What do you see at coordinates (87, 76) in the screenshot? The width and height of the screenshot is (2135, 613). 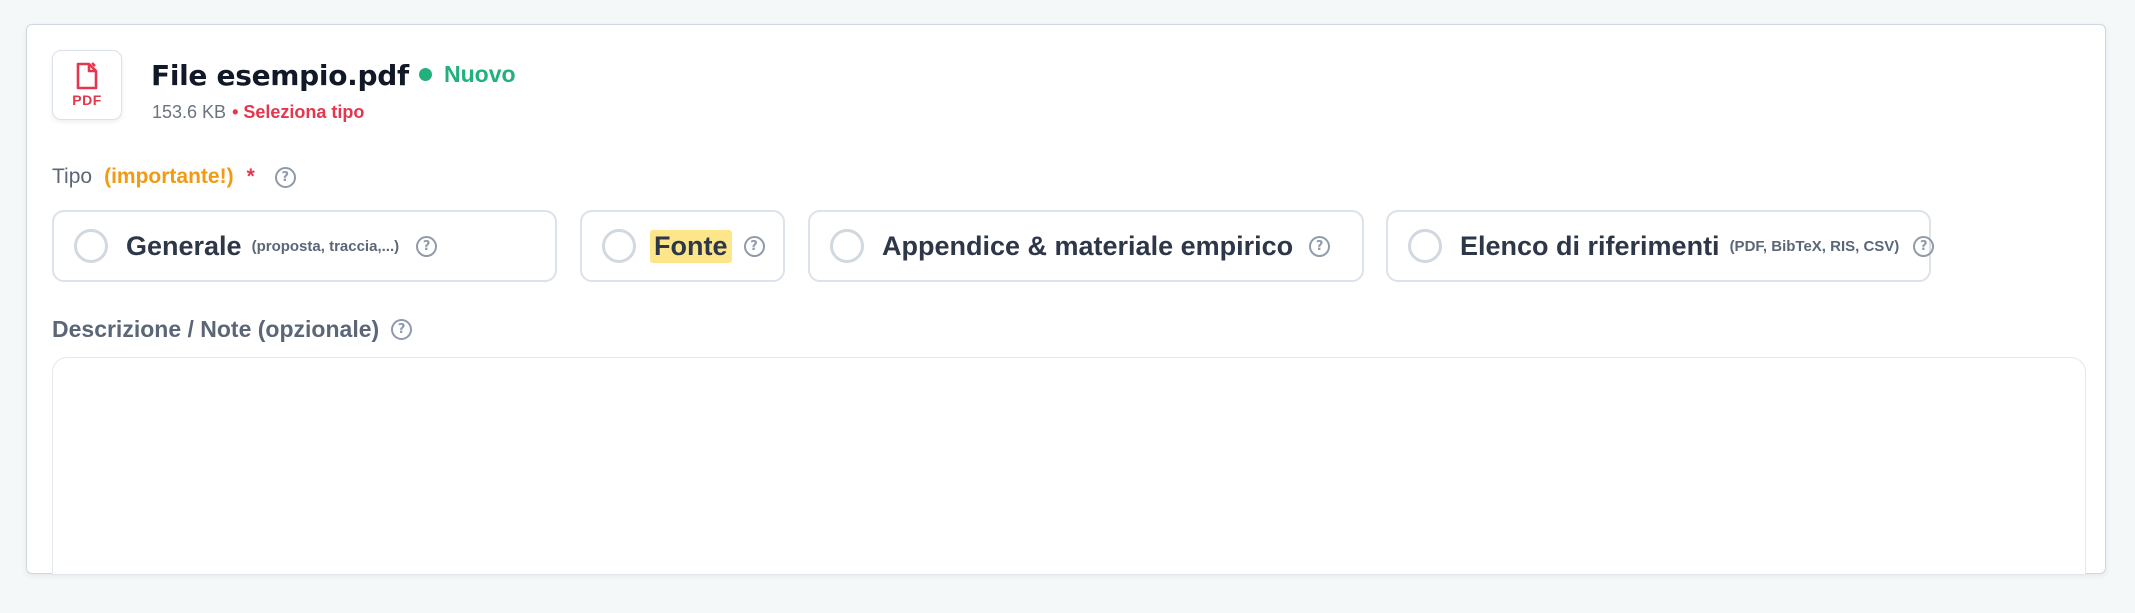 I see `pdf-file-icon` at bounding box center [87, 76].